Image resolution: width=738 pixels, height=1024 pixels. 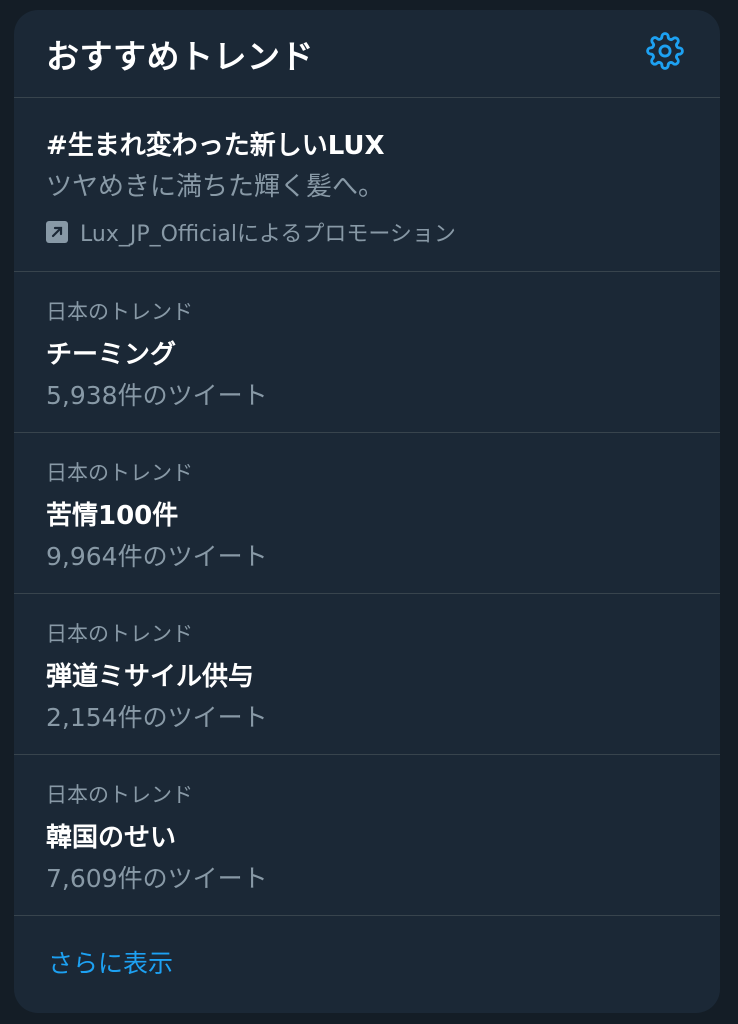 What do you see at coordinates (157, 878) in the screenshot?
I see `trend-tweet-count: 7,609件のツイート` at bounding box center [157, 878].